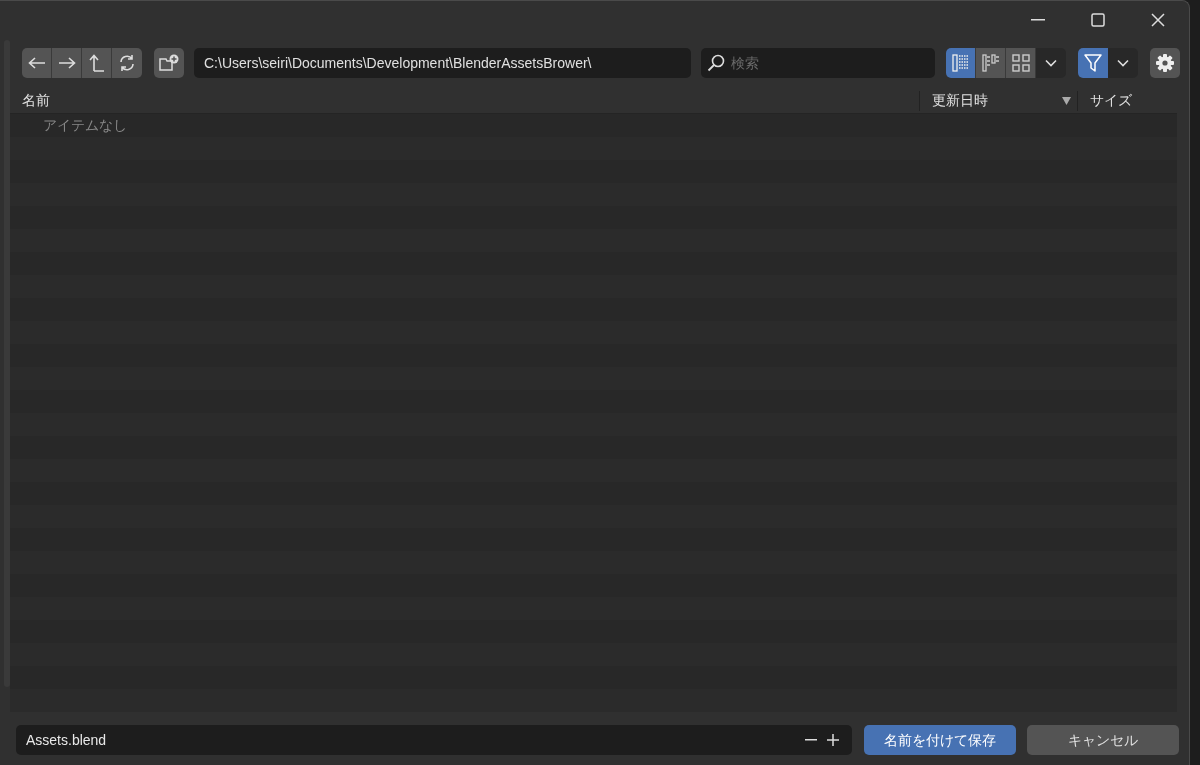  I want to click on search-box: 検索, so click(818, 63).